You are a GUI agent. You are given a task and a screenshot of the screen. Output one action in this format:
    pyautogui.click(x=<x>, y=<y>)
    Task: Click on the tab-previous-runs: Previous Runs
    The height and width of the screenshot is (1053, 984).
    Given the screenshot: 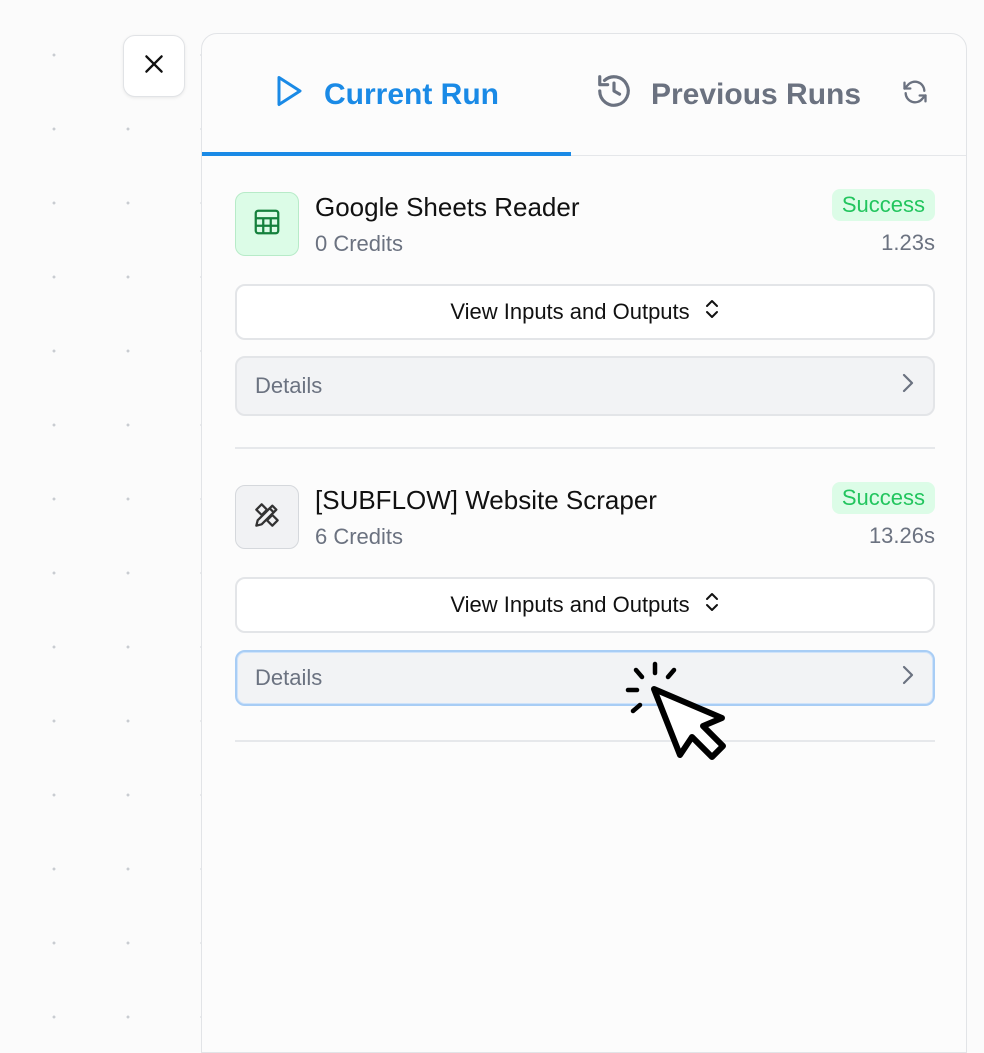 What is the action you would take?
    pyautogui.click(x=728, y=95)
    